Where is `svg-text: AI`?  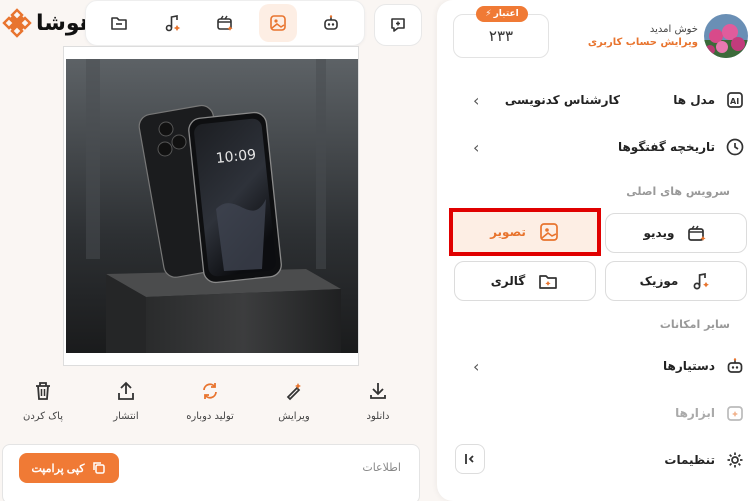
svg-text: AI is located at coordinates (734, 101).